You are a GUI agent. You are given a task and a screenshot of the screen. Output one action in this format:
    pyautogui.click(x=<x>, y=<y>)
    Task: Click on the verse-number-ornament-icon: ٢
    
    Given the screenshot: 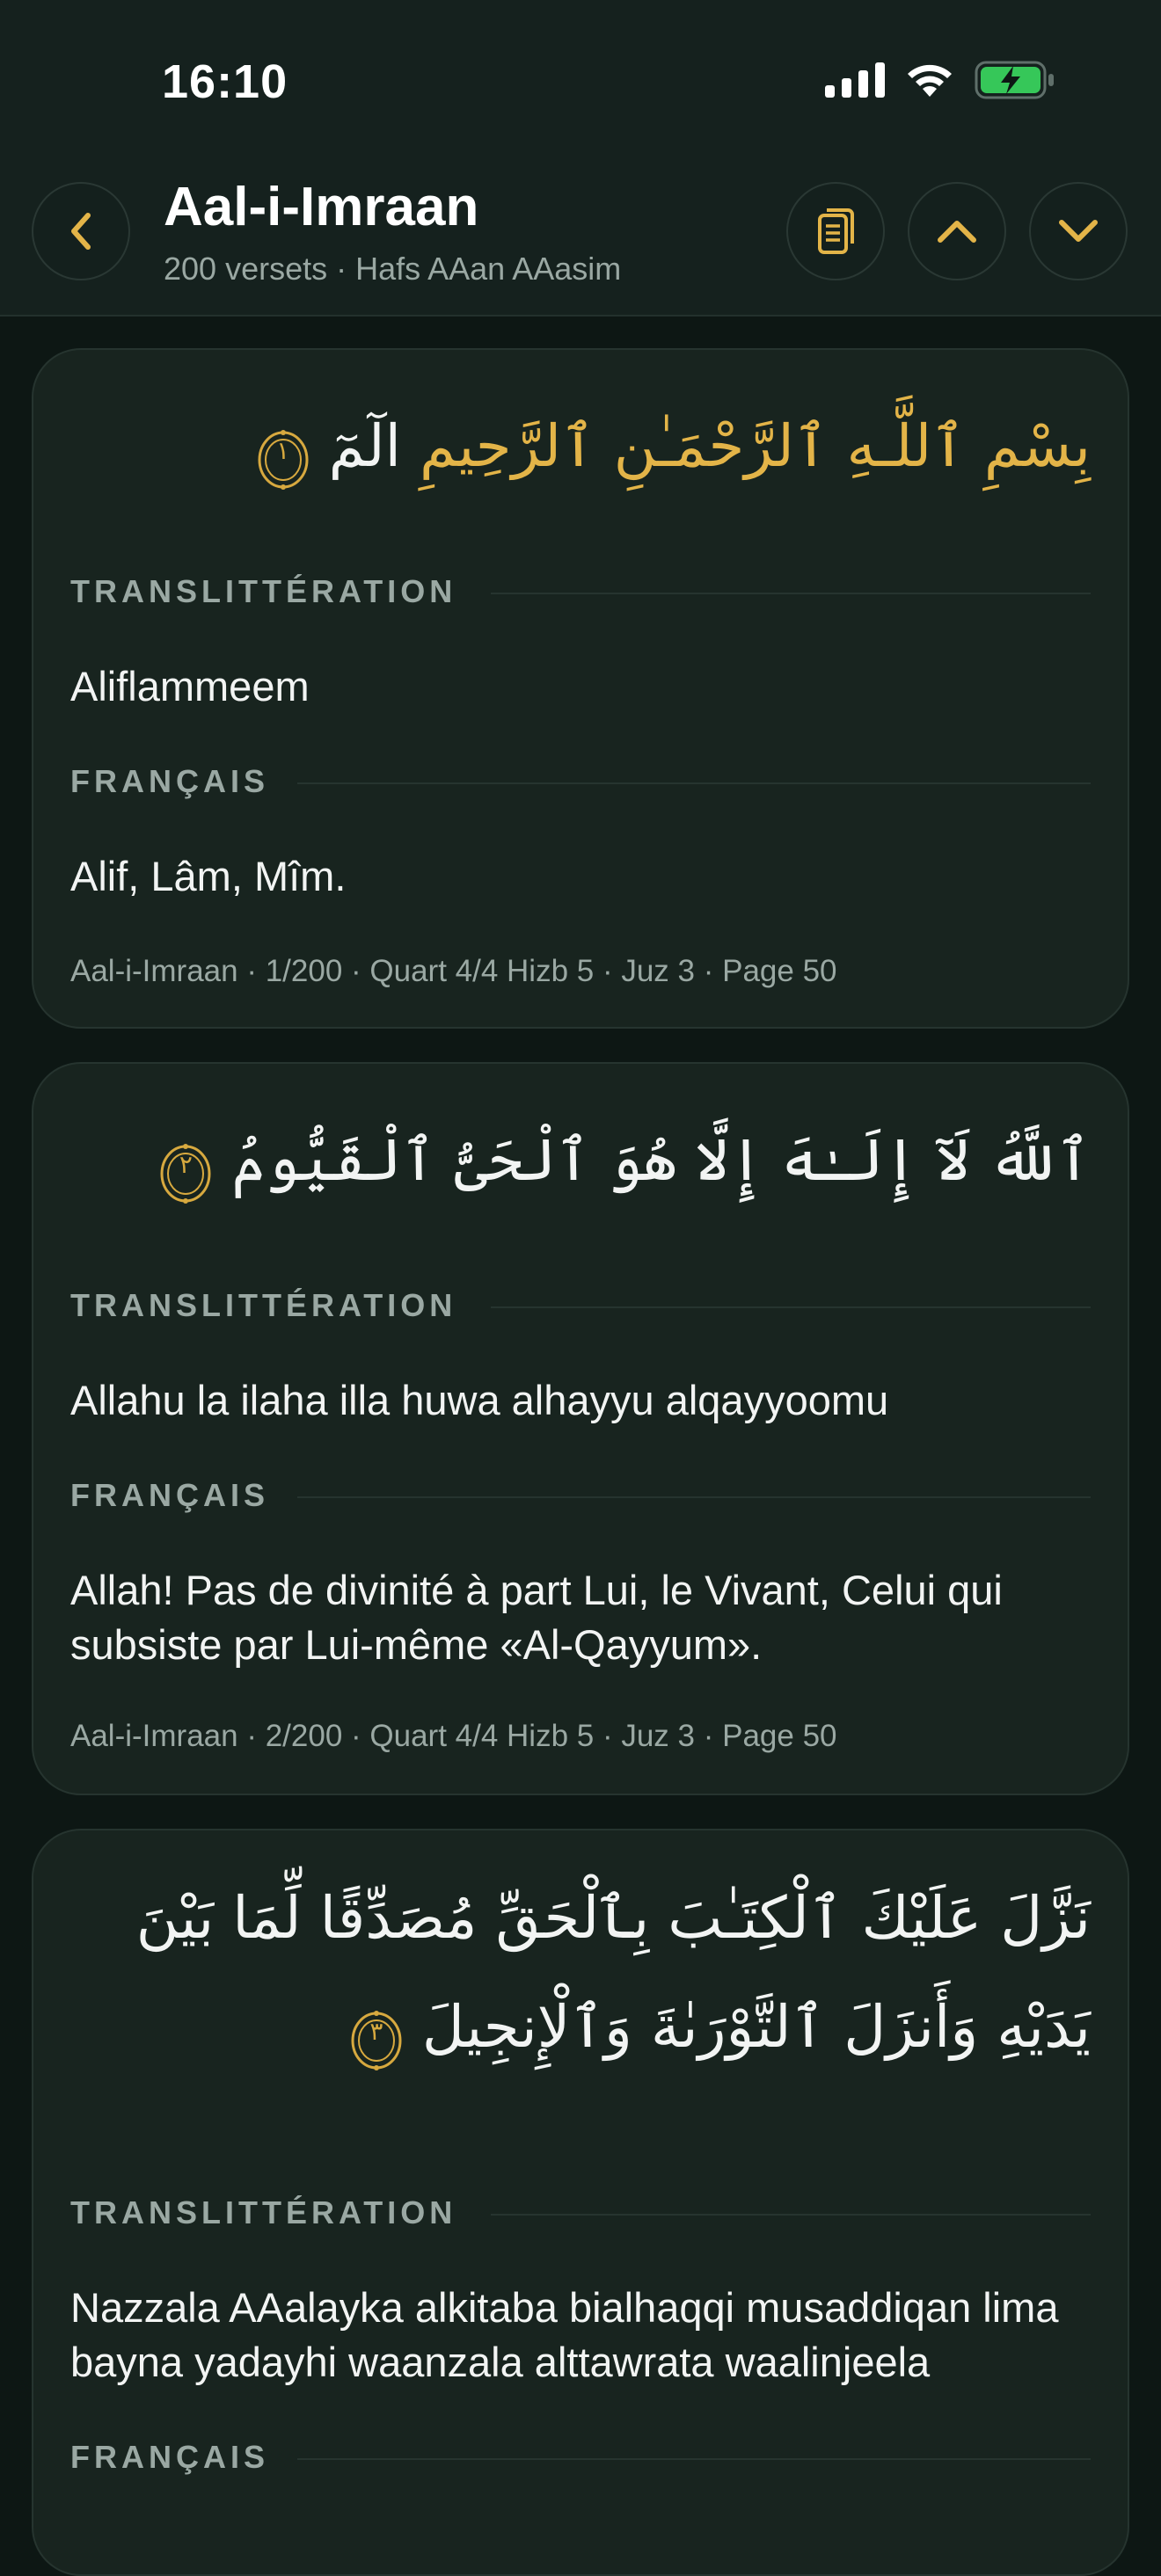 What is the action you would take?
    pyautogui.click(x=185, y=1168)
    